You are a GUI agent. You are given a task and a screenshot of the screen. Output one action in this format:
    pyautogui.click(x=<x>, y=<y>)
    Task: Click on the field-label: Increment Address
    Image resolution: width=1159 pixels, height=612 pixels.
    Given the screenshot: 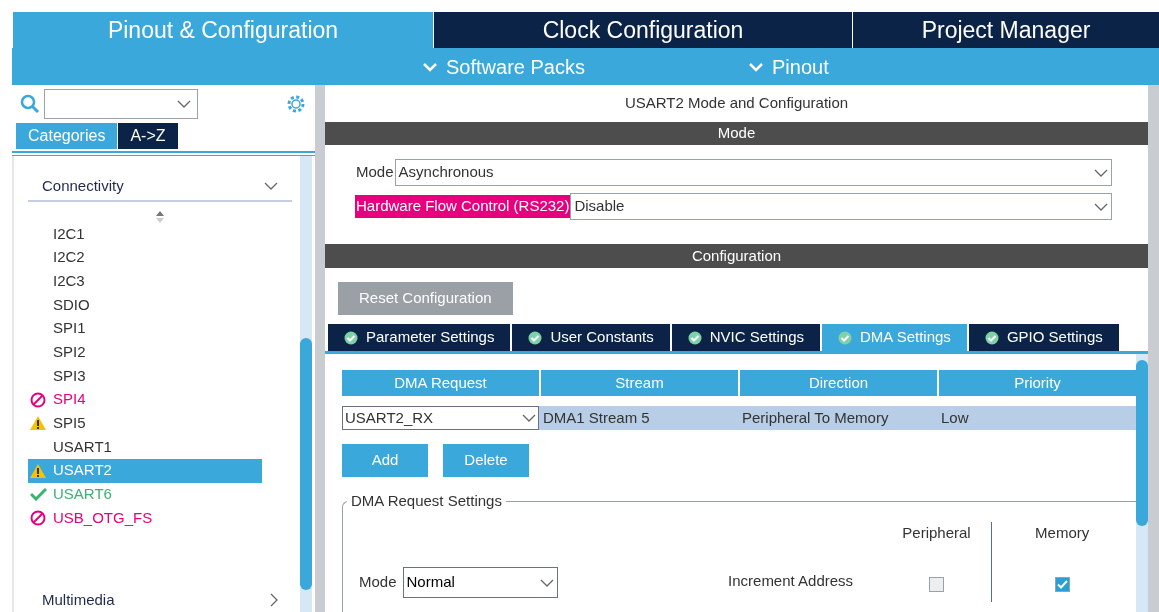 What is the action you would take?
    pyautogui.click(x=791, y=580)
    